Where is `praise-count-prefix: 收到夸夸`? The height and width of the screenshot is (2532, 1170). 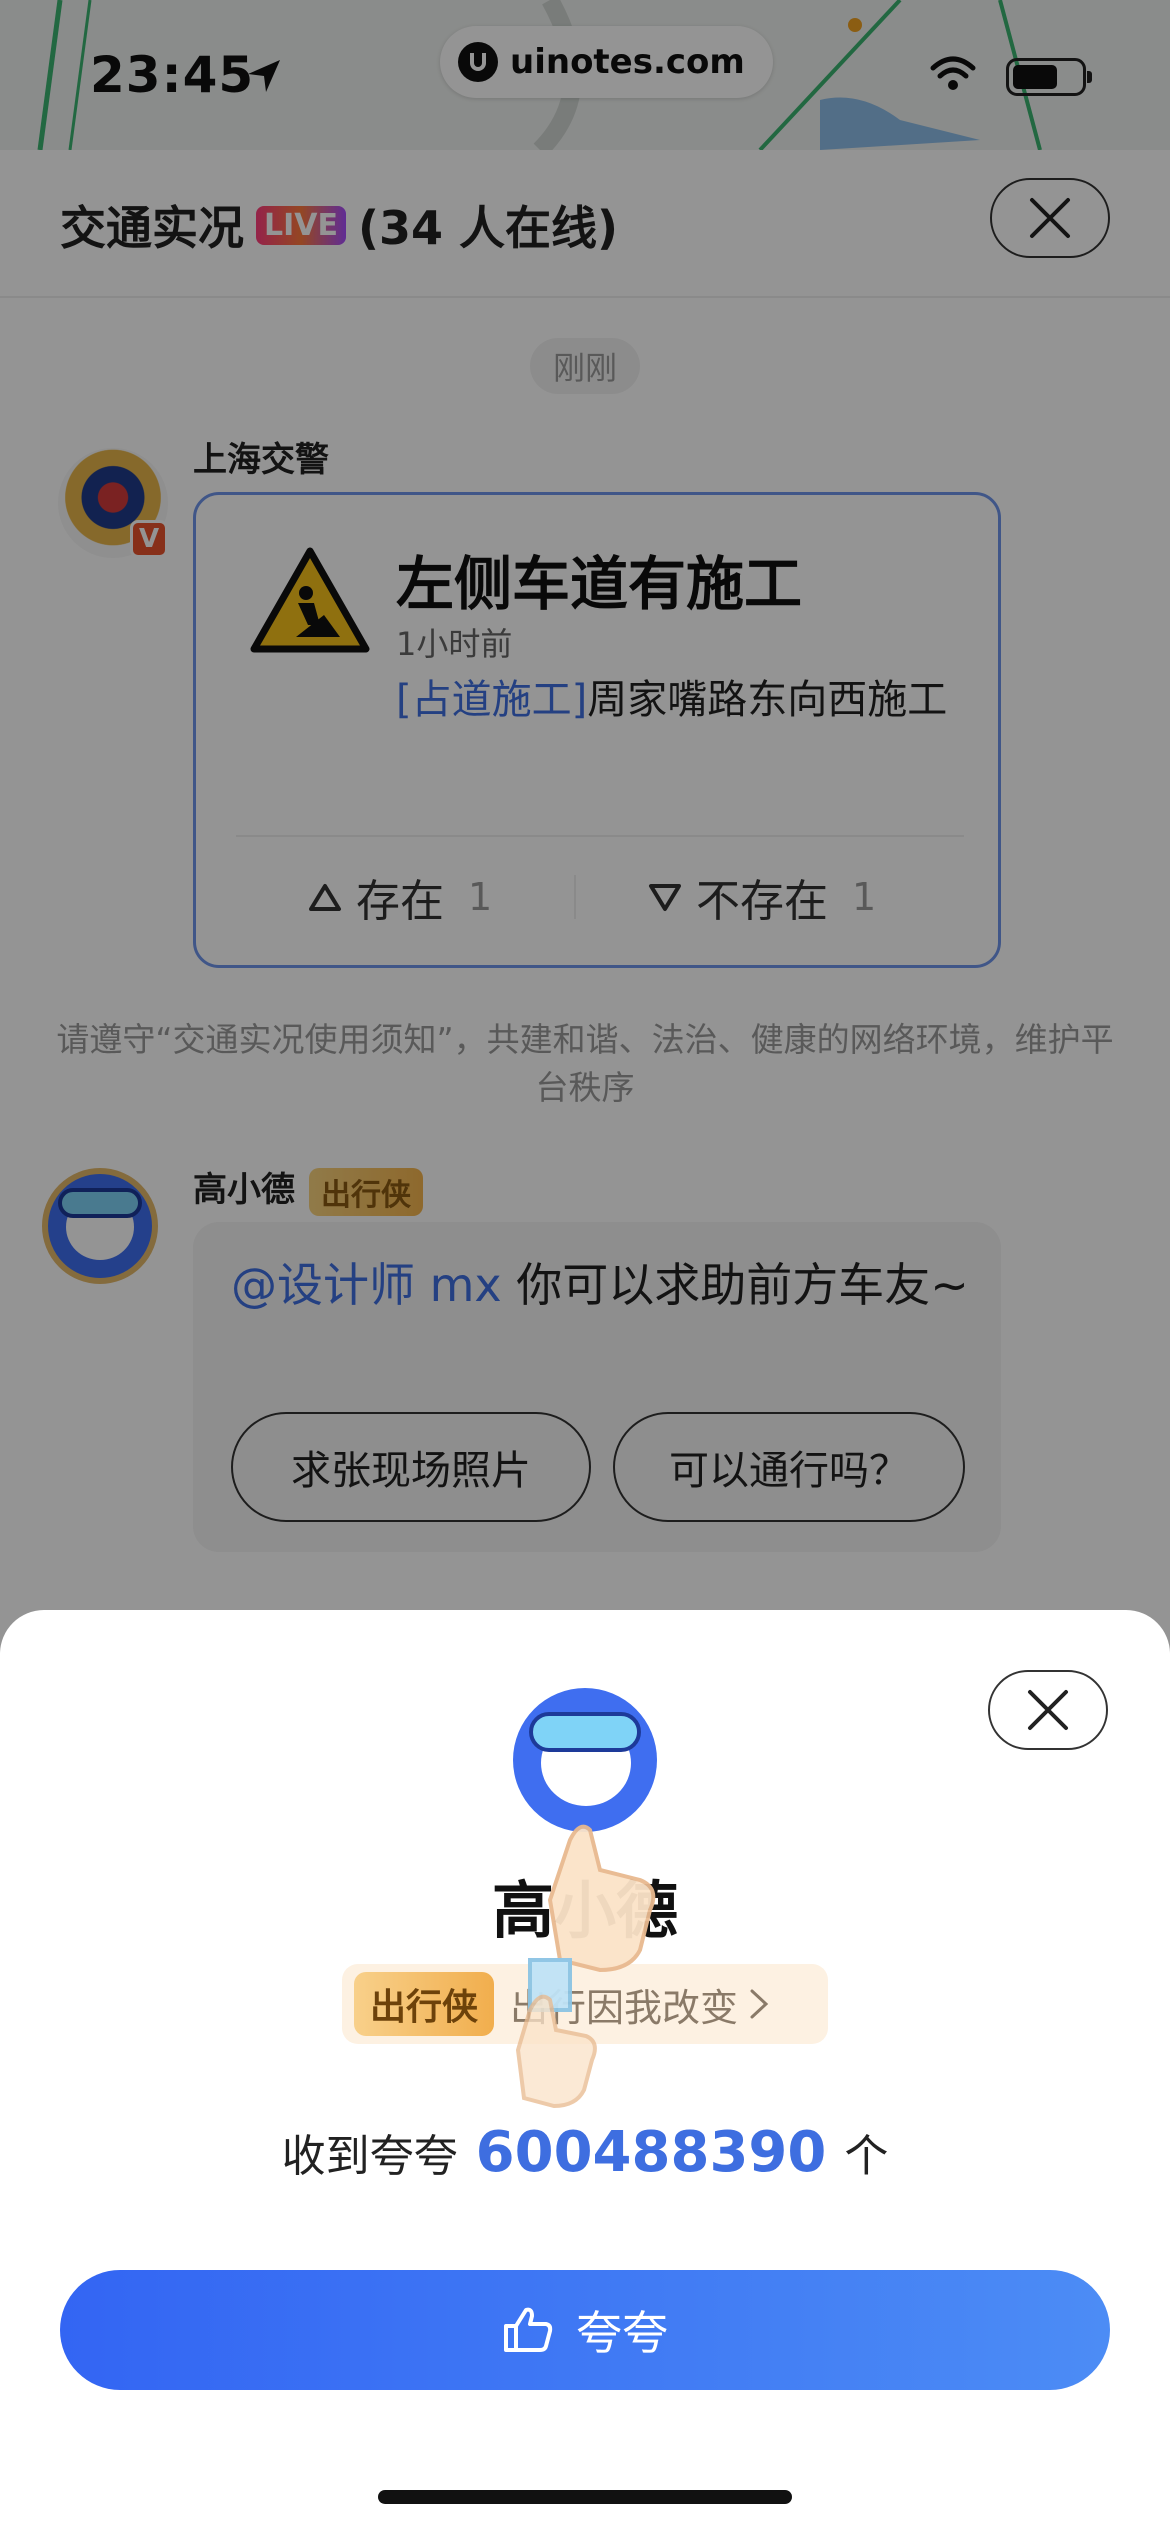
praise-count-prefix: 收到夸夸 is located at coordinates (369, 2156).